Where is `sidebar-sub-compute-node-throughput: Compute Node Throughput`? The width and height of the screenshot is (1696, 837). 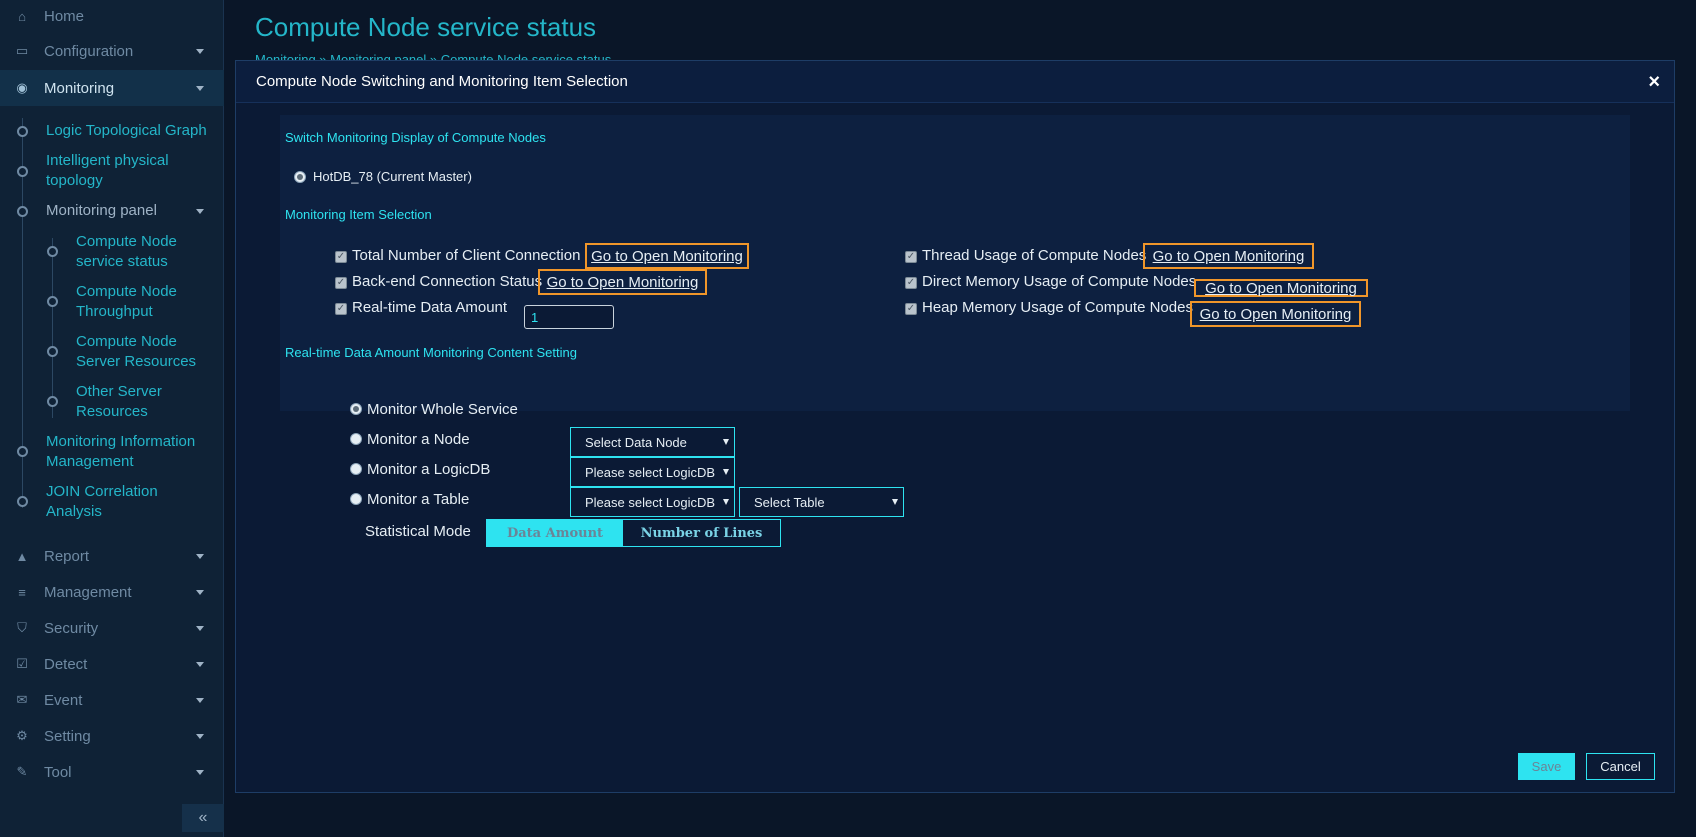 sidebar-sub-compute-node-throughput: Compute Node Throughput is located at coordinates (146, 302).